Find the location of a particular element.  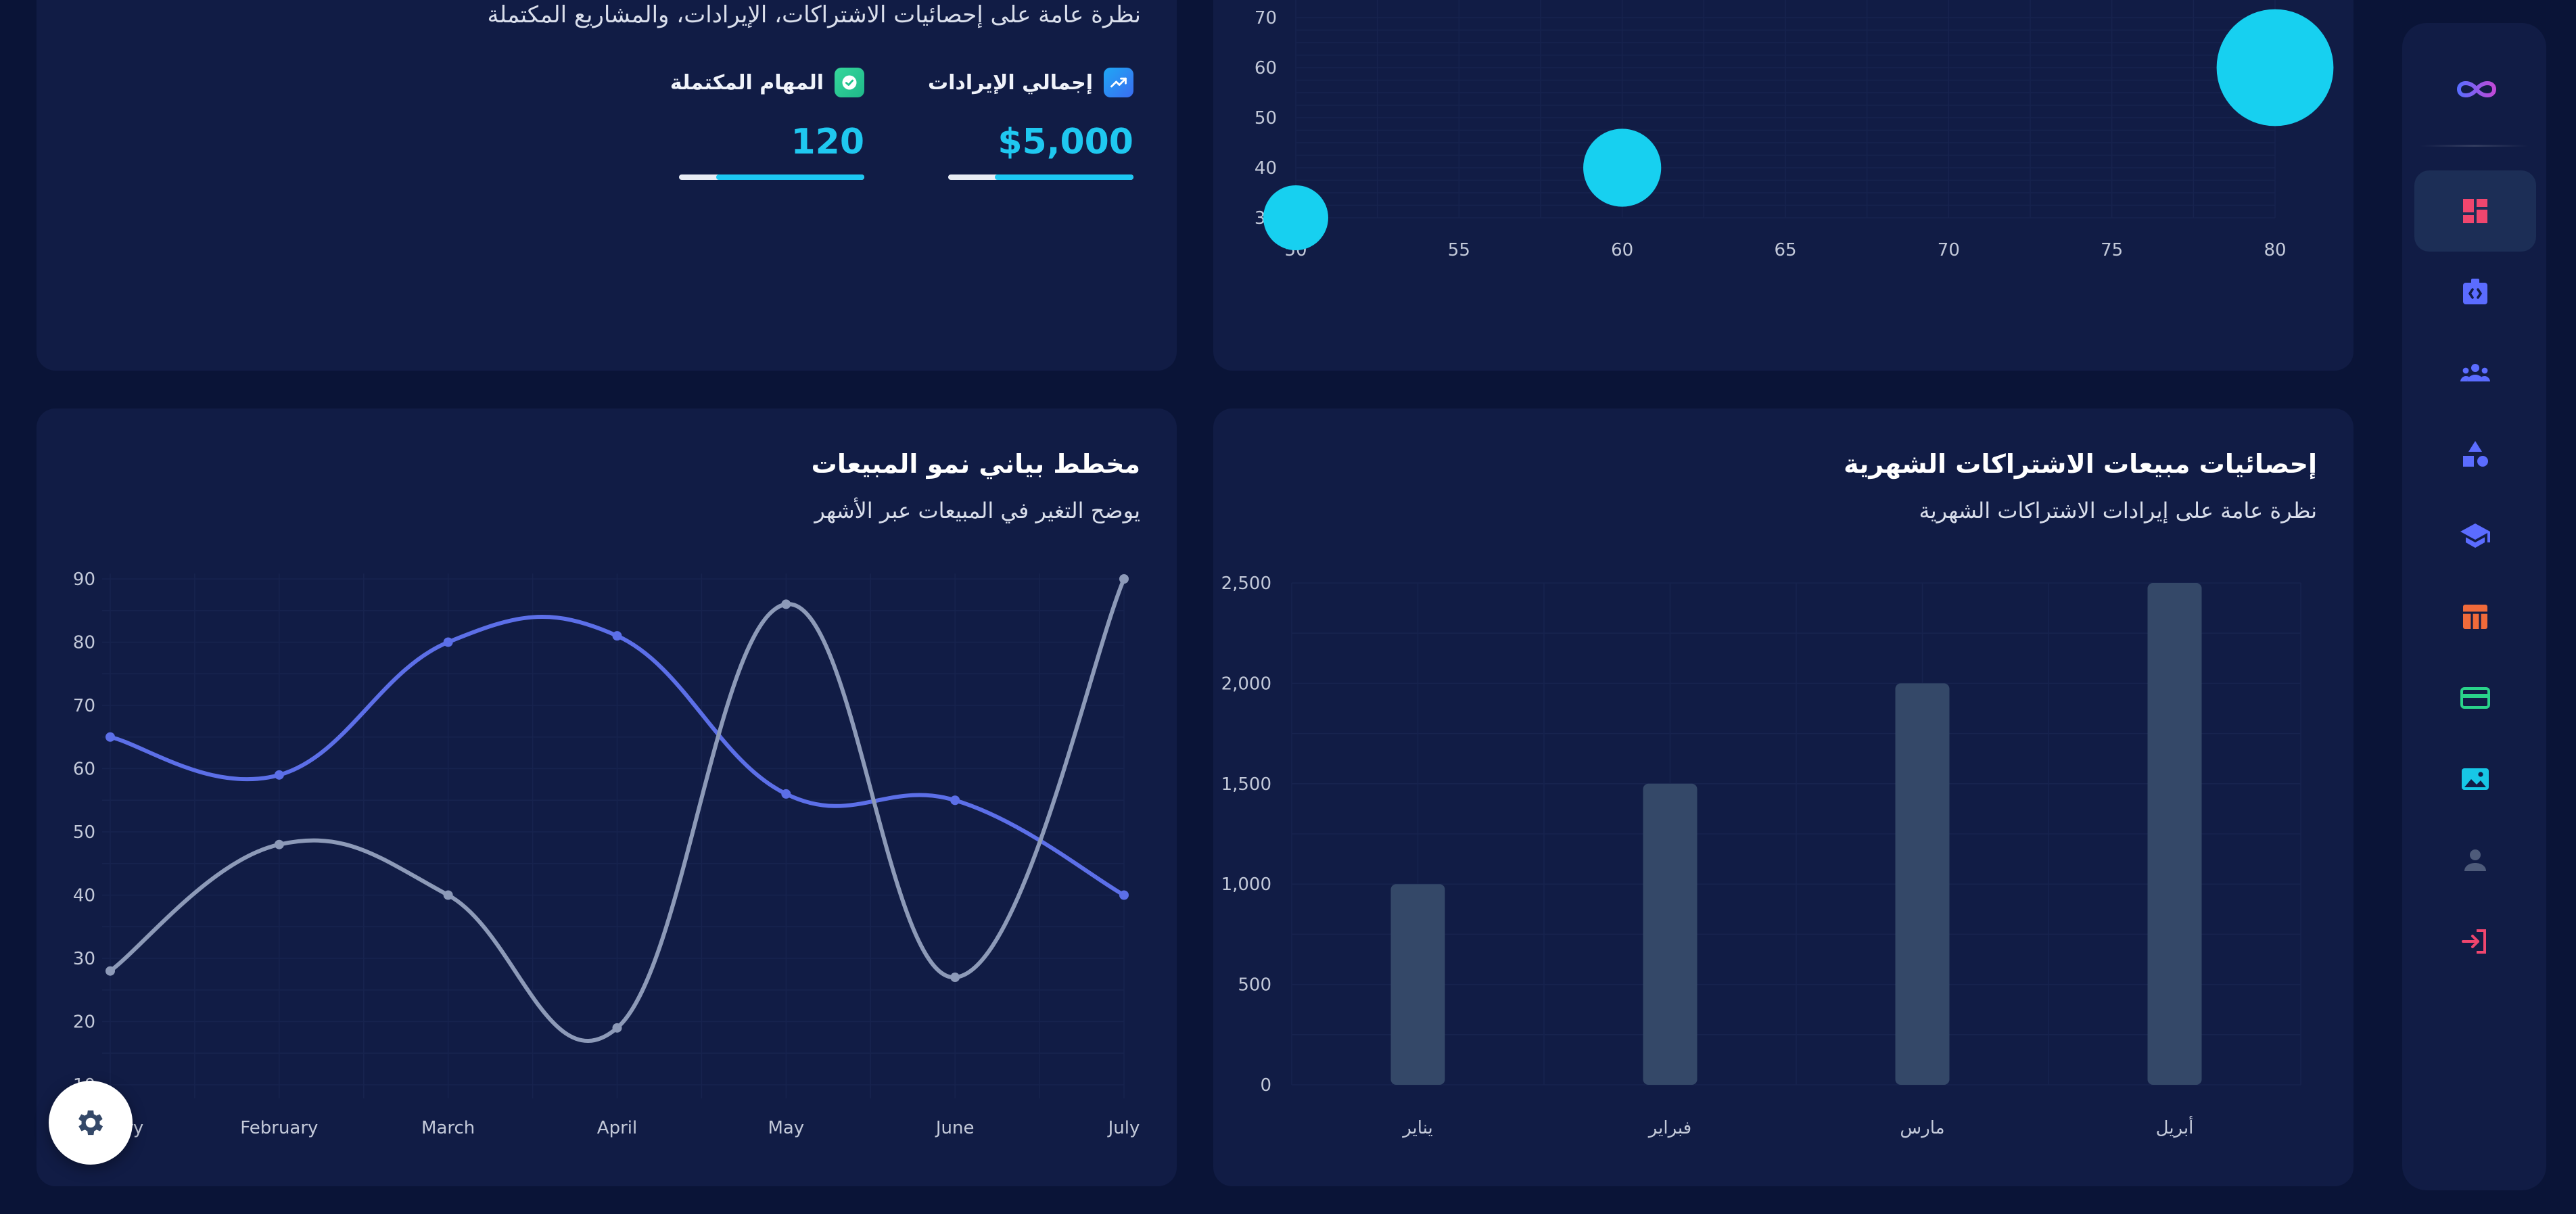

y-tick-label: 30 is located at coordinates (84, 959).